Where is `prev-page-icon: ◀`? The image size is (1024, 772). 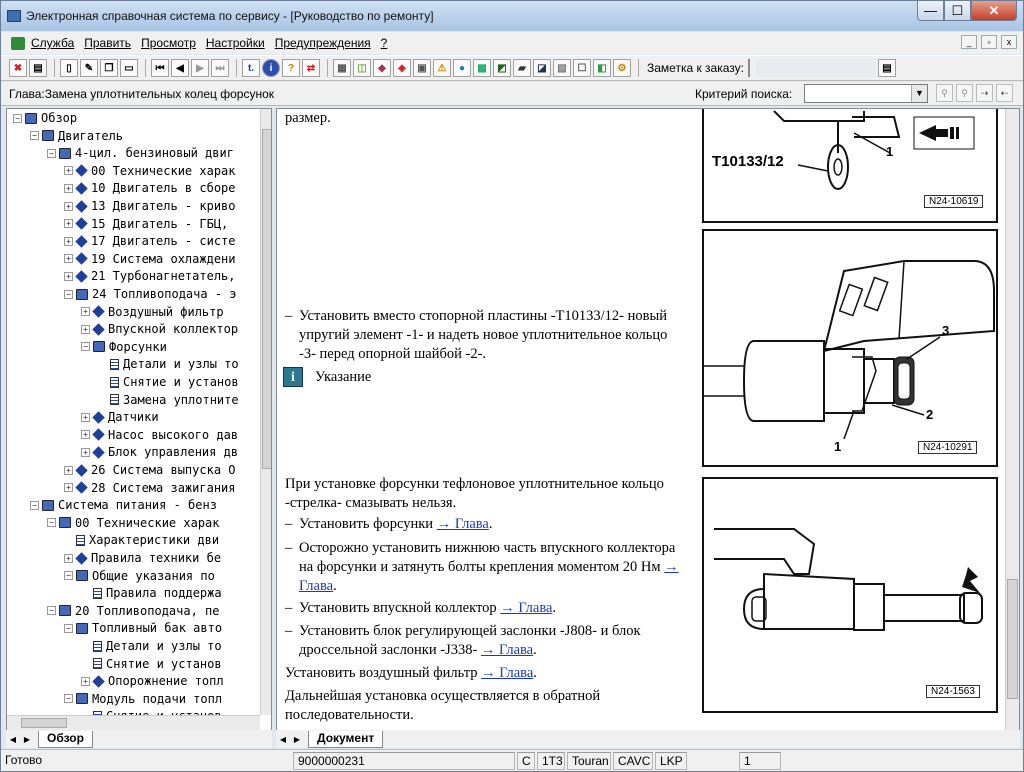
prev-page-icon: ◀ is located at coordinates (180, 68).